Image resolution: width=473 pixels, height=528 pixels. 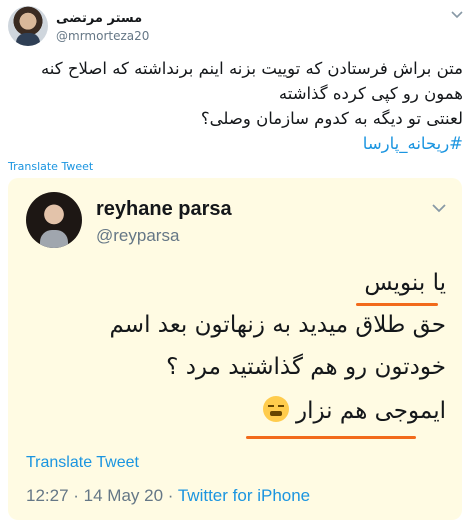 I want to click on embedded-line-1: یا بنویس, so click(x=405, y=283).